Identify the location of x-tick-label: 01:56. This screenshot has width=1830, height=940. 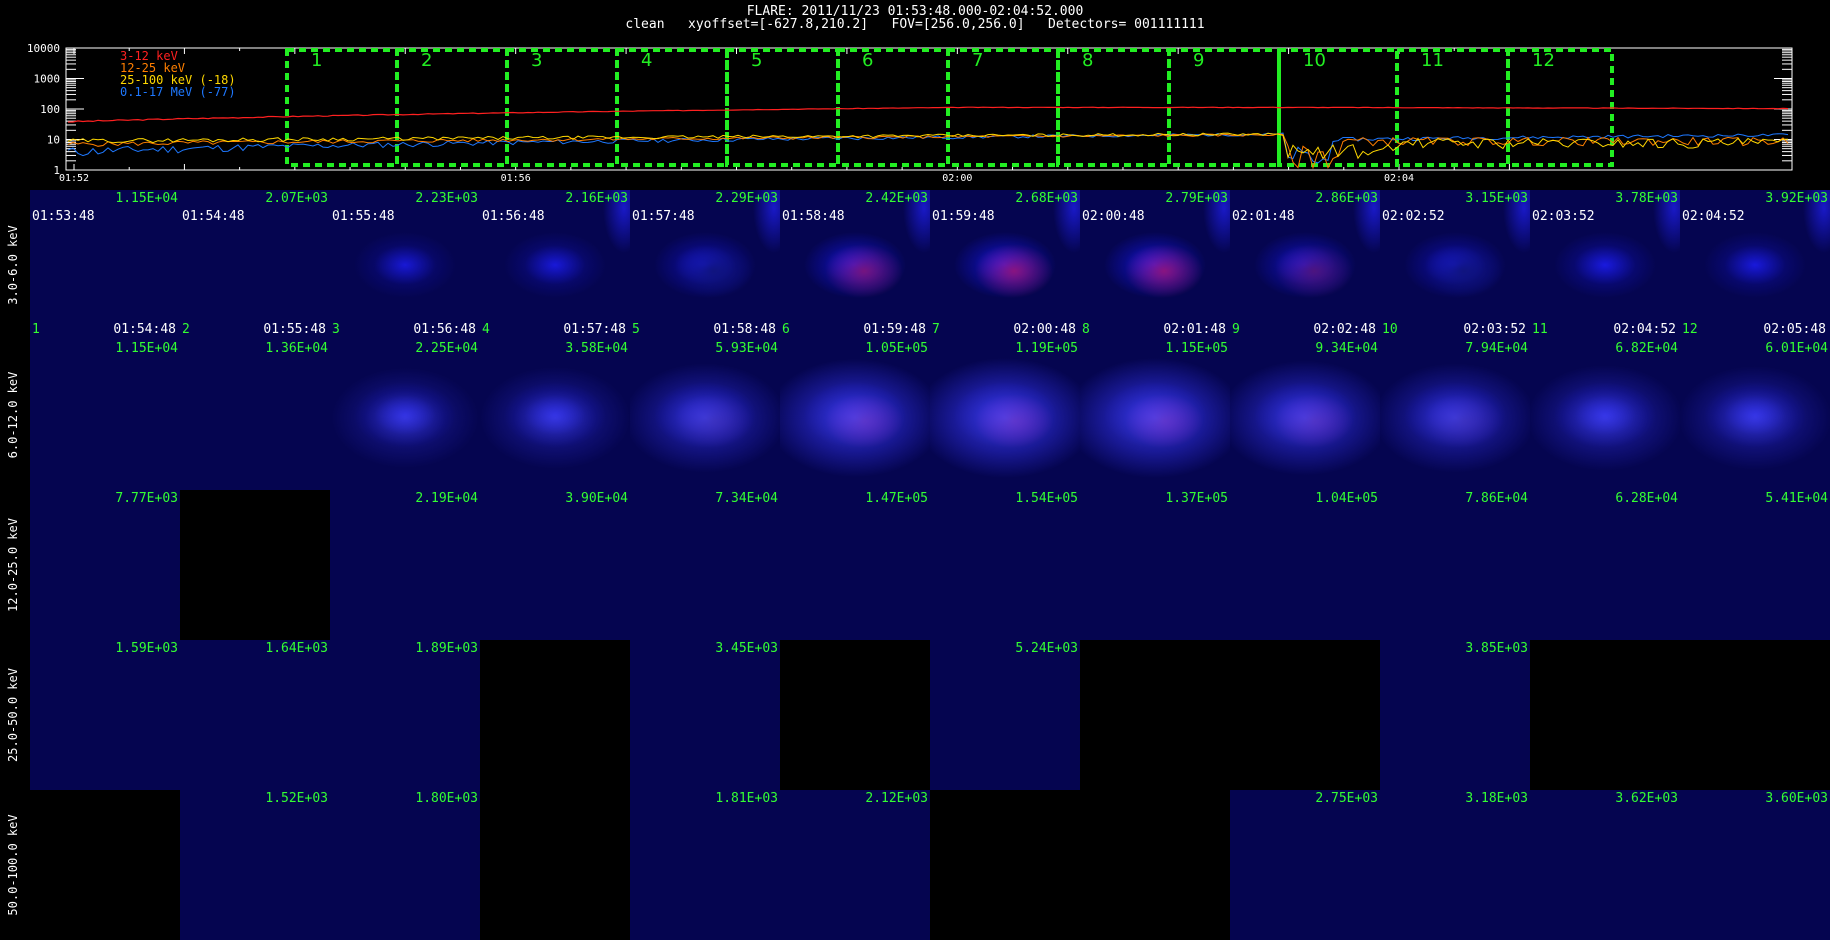
(516, 177).